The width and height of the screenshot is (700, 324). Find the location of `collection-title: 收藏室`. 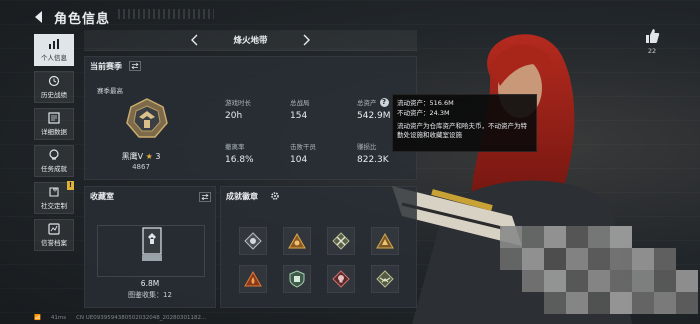

collection-title: 收藏室 is located at coordinates (102, 196).